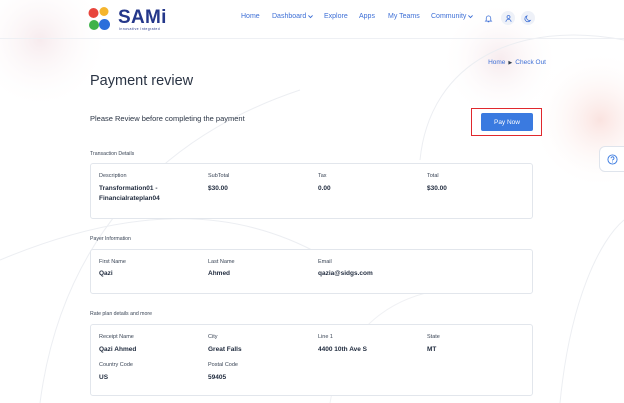 Image resolution: width=624 pixels, height=403 pixels. I want to click on profile-button, so click(508, 18).